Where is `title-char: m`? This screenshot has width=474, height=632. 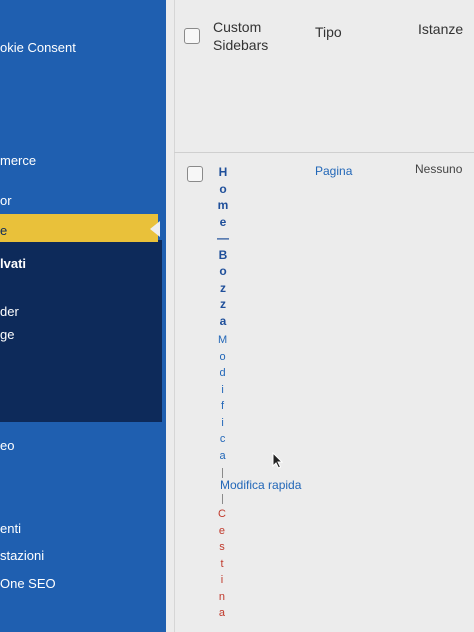
title-char: m is located at coordinates (223, 205).